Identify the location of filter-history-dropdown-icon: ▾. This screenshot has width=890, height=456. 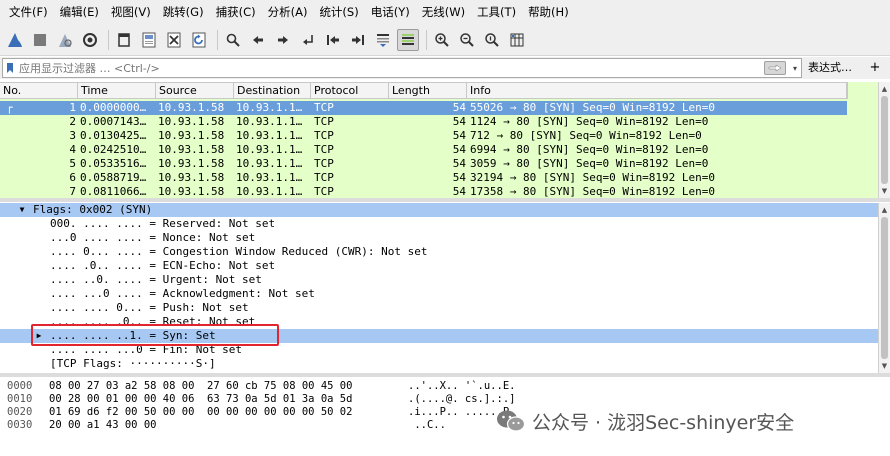
(795, 68).